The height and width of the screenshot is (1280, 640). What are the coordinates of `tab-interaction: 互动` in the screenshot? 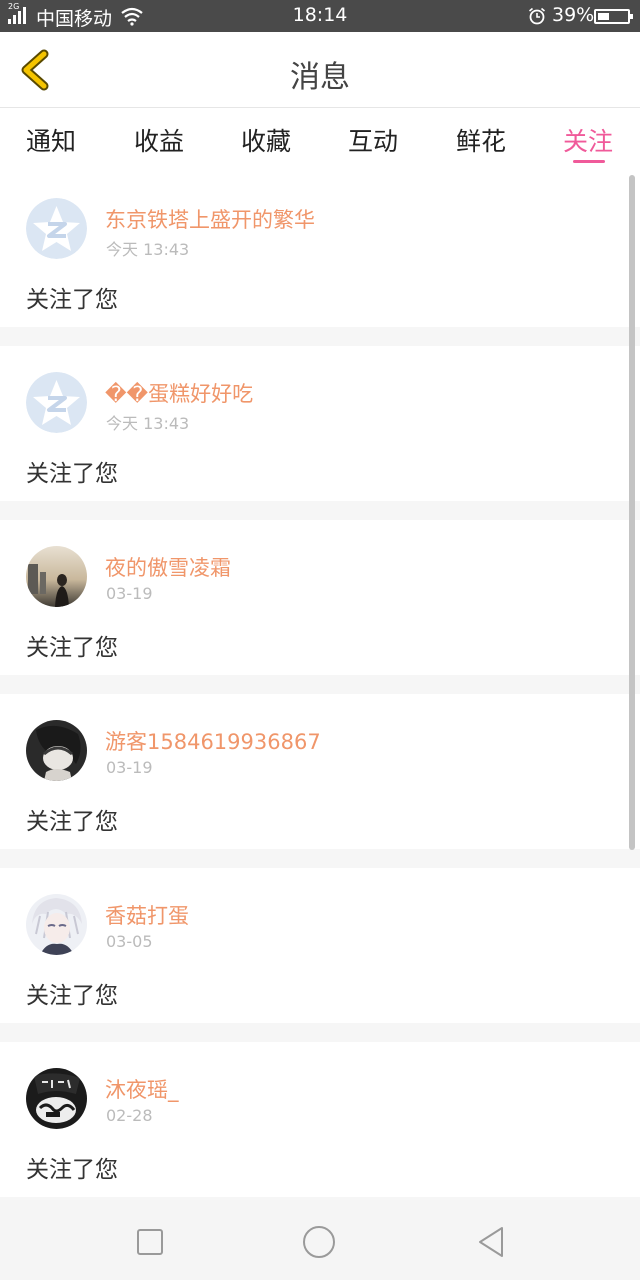 It's located at (373, 140).